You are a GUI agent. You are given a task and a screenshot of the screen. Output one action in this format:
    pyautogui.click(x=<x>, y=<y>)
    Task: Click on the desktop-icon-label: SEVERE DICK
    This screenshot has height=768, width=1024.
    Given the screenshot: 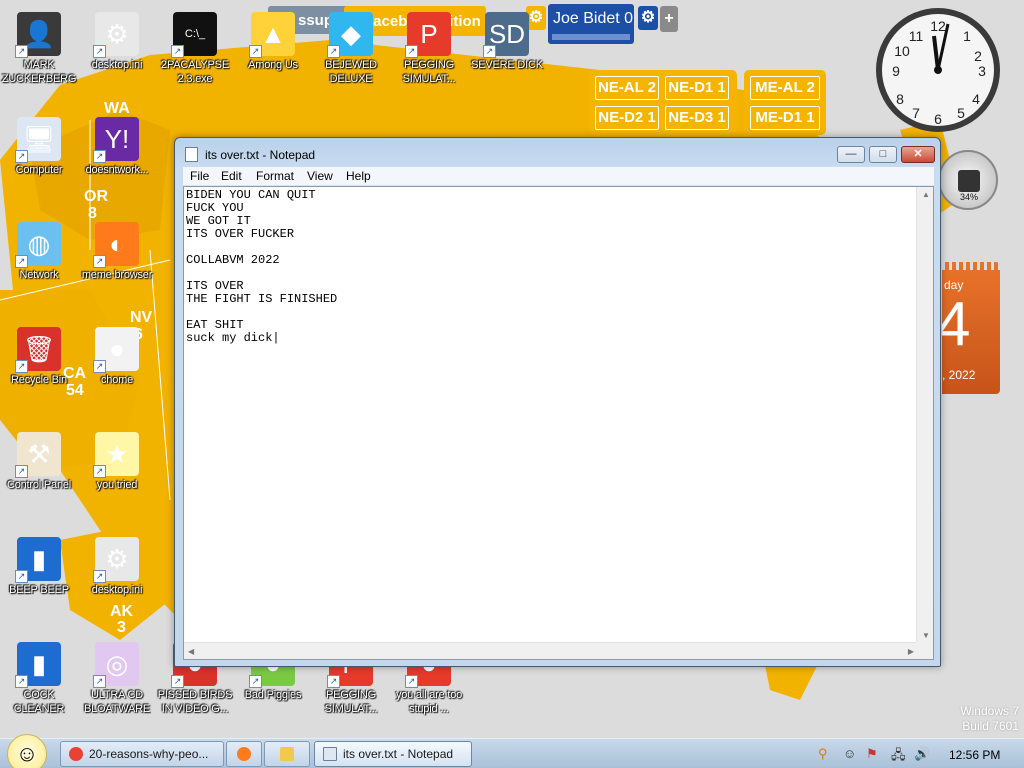 What is the action you would take?
    pyautogui.click(x=507, y=65)
    